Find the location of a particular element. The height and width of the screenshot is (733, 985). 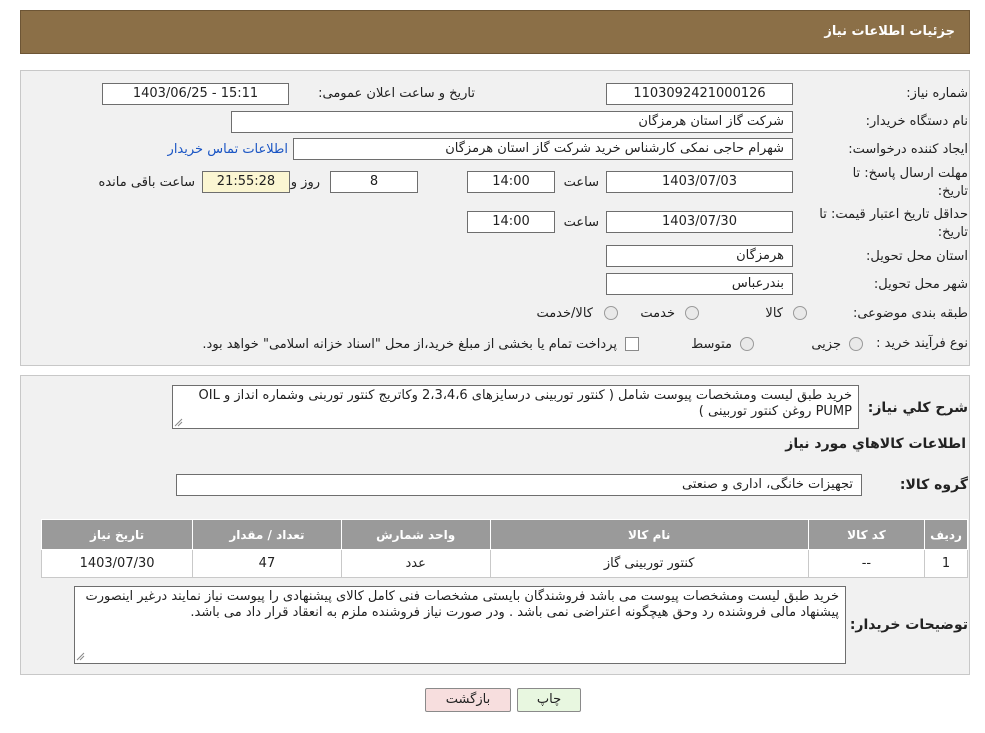

purchase-minor-label: جزیی is located at coordinates (826, 344).